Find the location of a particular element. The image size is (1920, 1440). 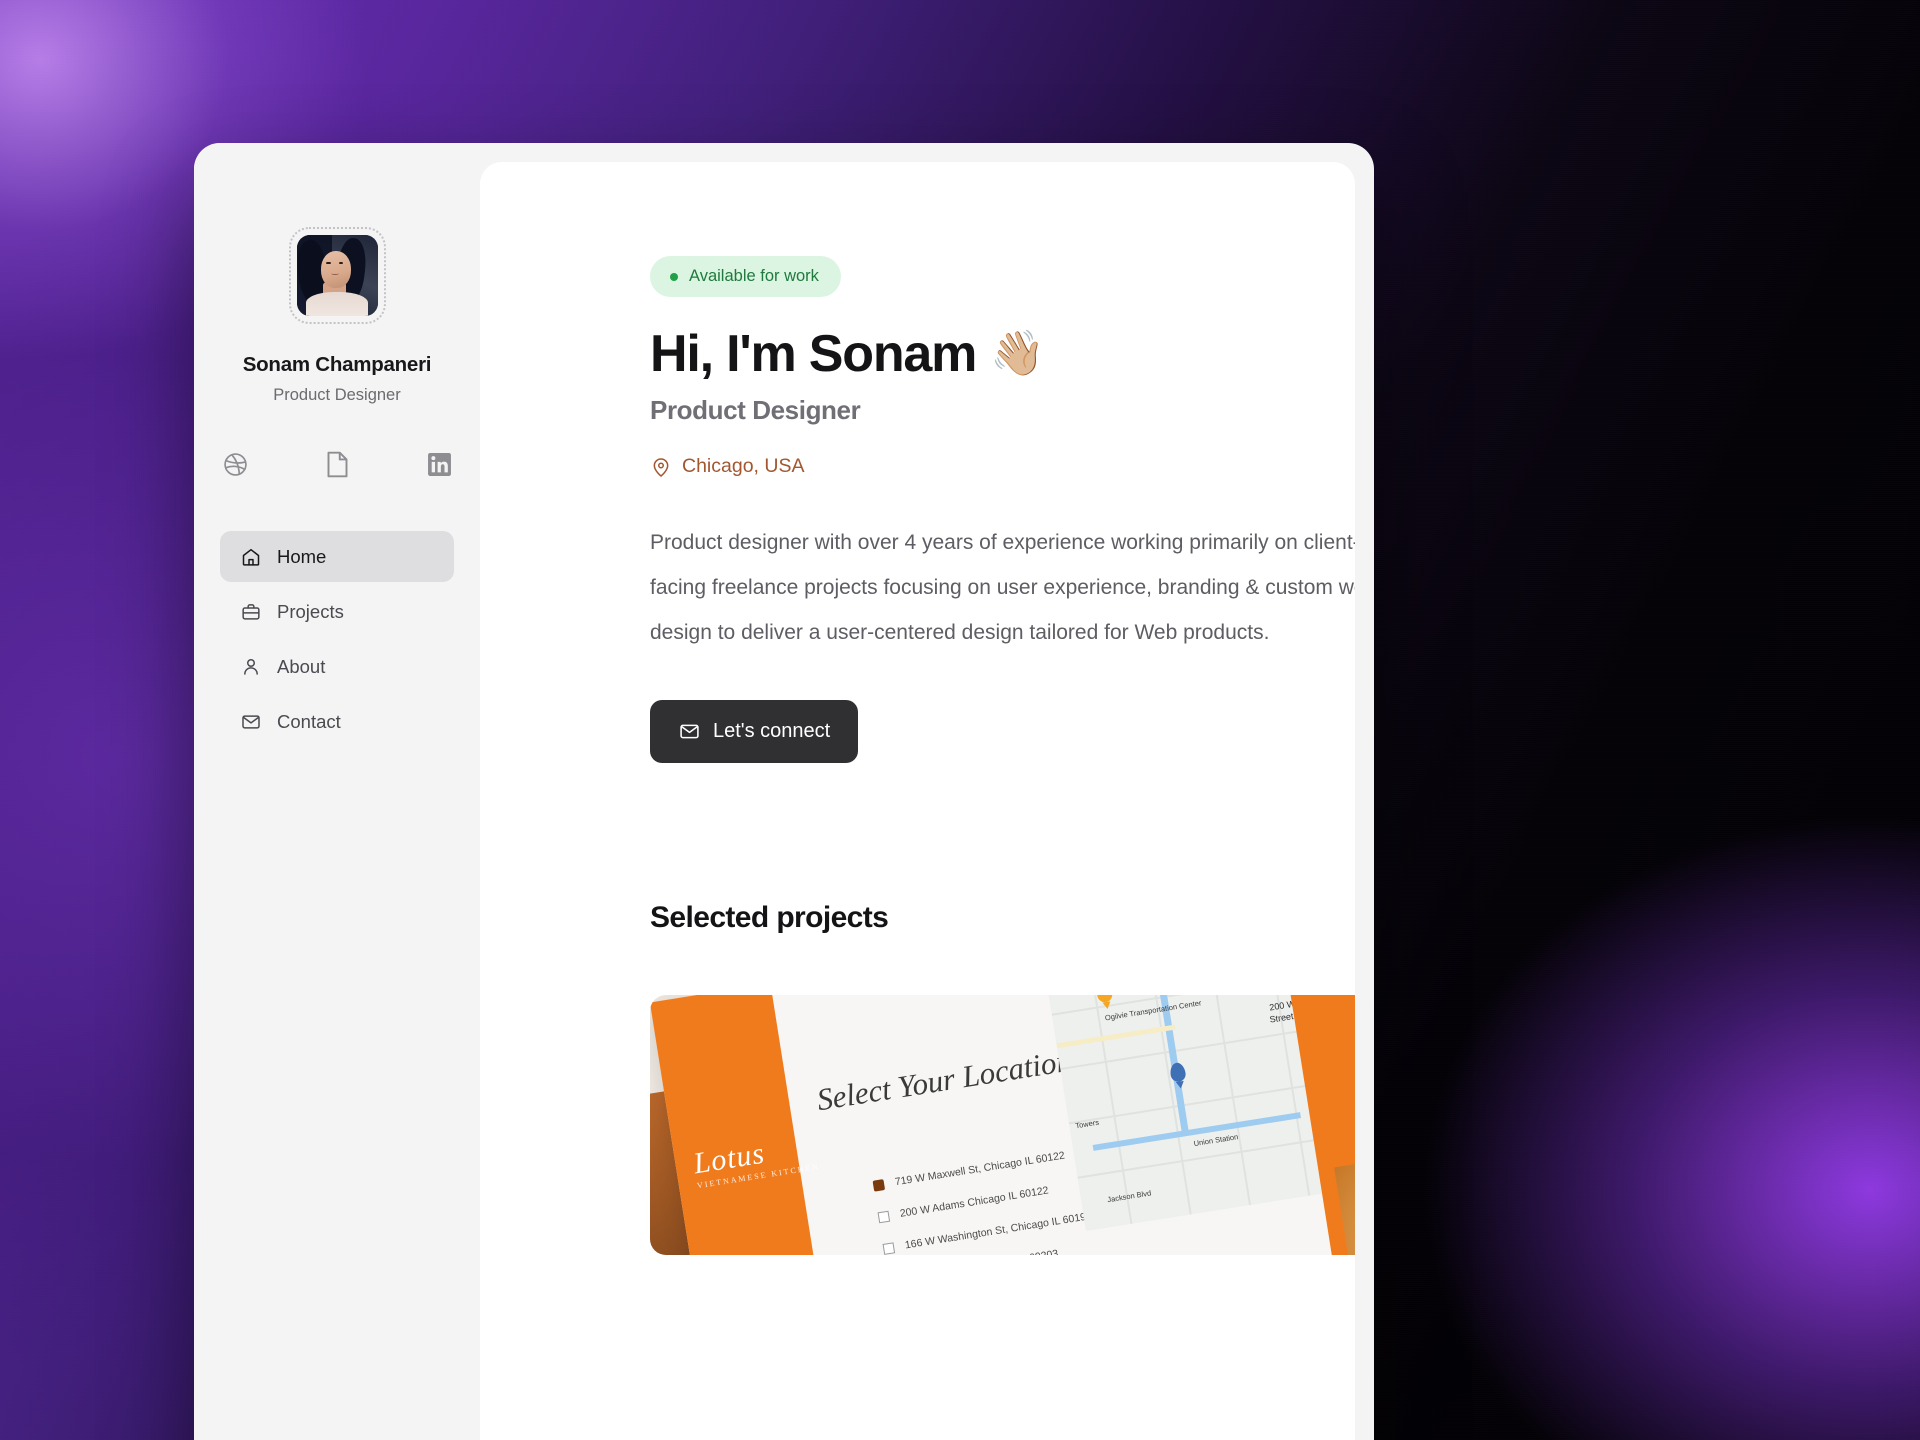

location-label: Chicago, USA is located at coordinates (743, 466).